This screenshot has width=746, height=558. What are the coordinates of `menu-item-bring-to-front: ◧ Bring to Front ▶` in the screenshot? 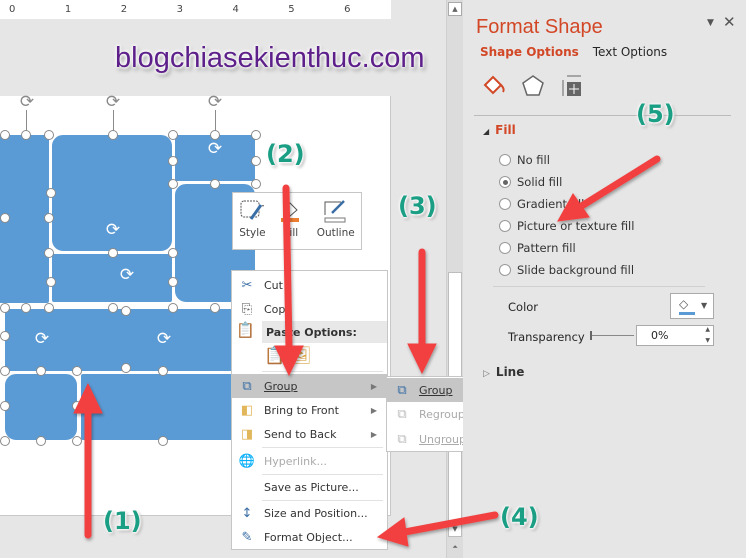 It's located at (309, 410).